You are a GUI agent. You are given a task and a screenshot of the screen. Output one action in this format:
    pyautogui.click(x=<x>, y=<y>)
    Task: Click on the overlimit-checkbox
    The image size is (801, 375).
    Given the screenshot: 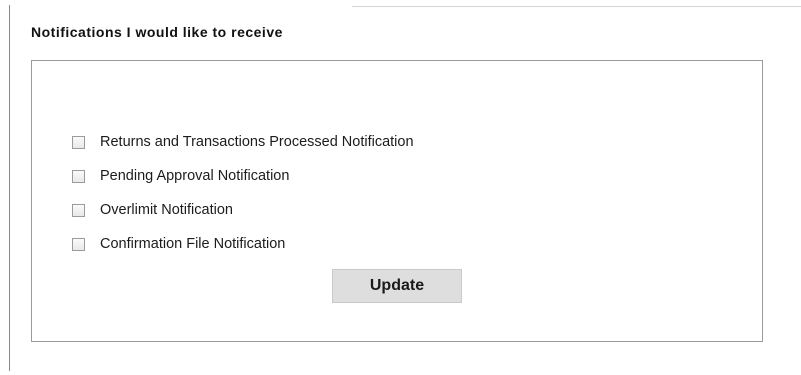 What is the action you would take?
    pyautogui.click(x=78, y=210)
    